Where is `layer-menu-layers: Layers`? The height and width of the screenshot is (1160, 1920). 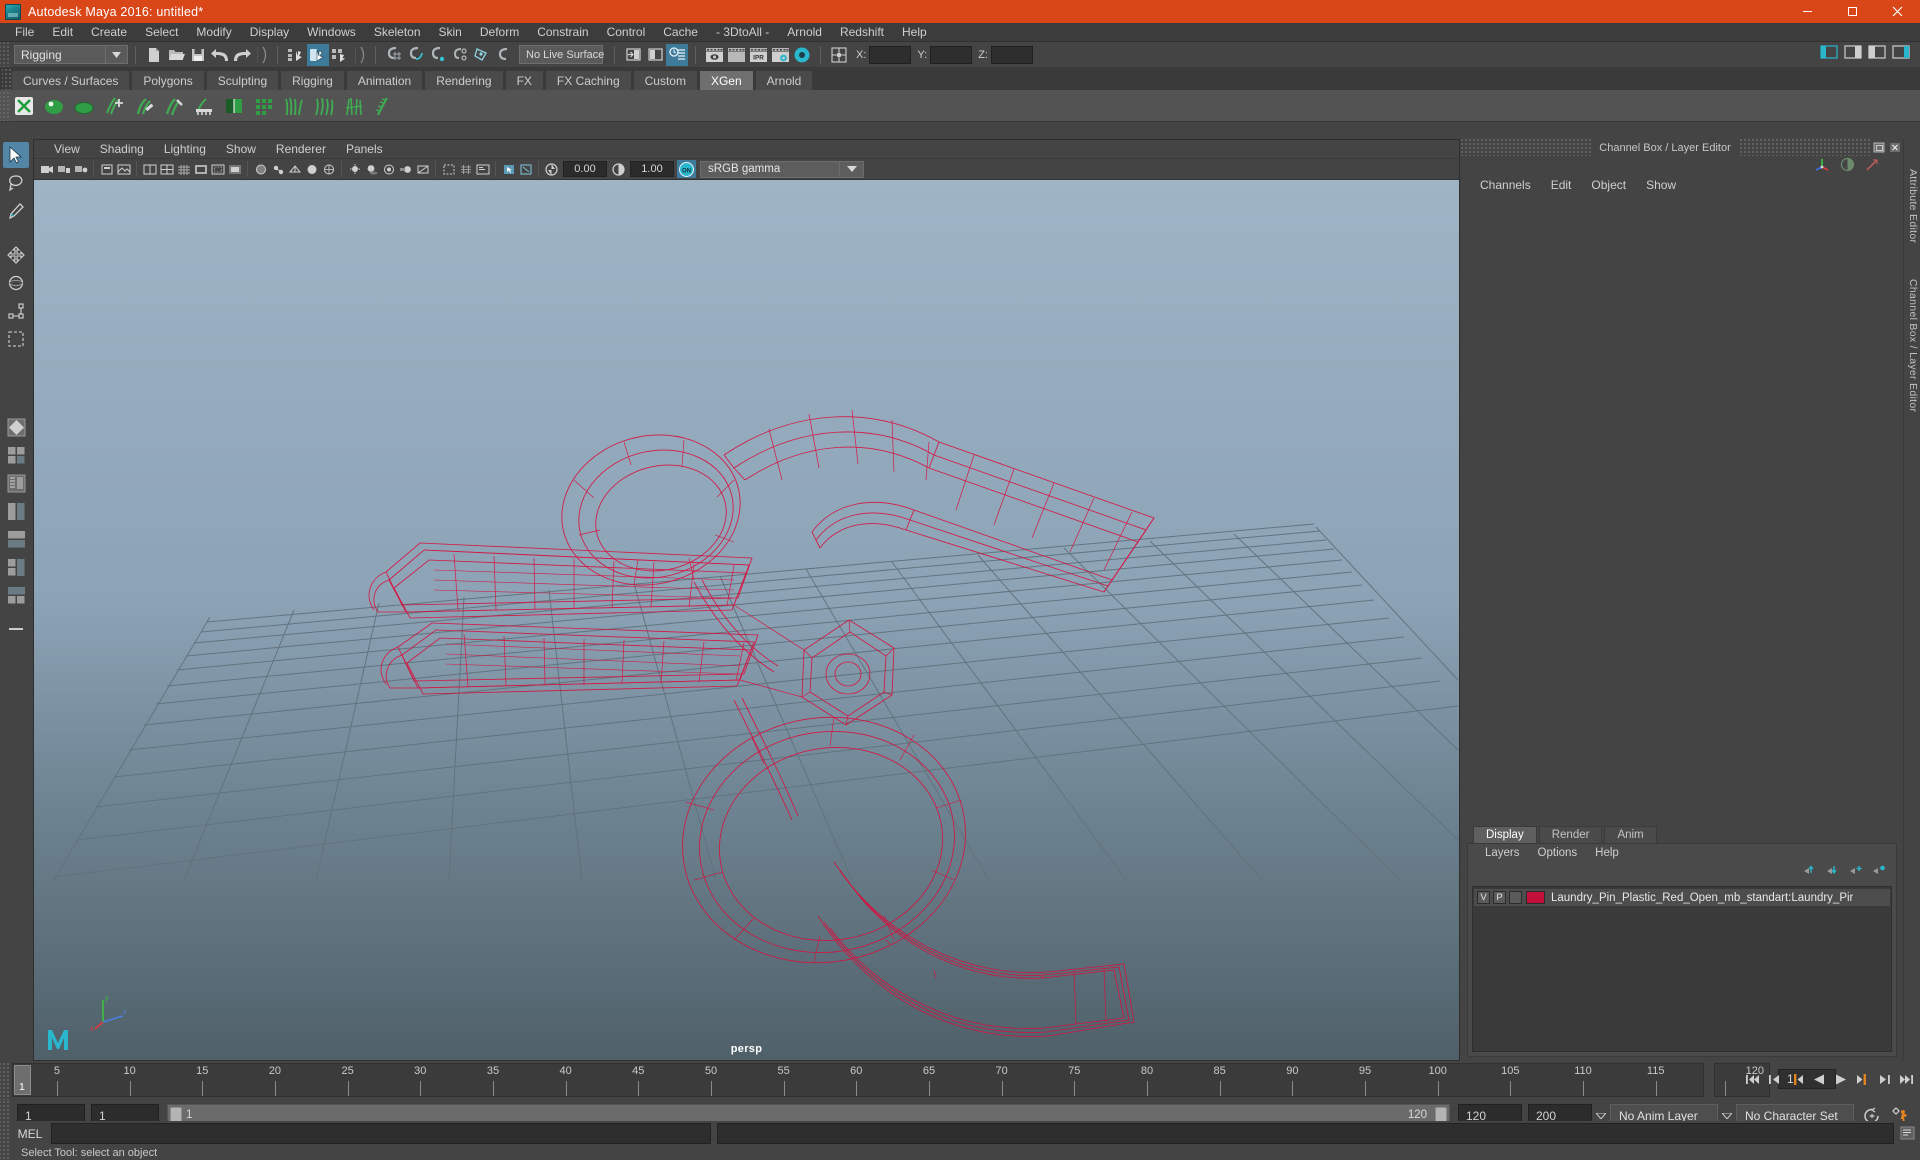 layer-menu-layers: Layers is located at coordinates (1502, 853).